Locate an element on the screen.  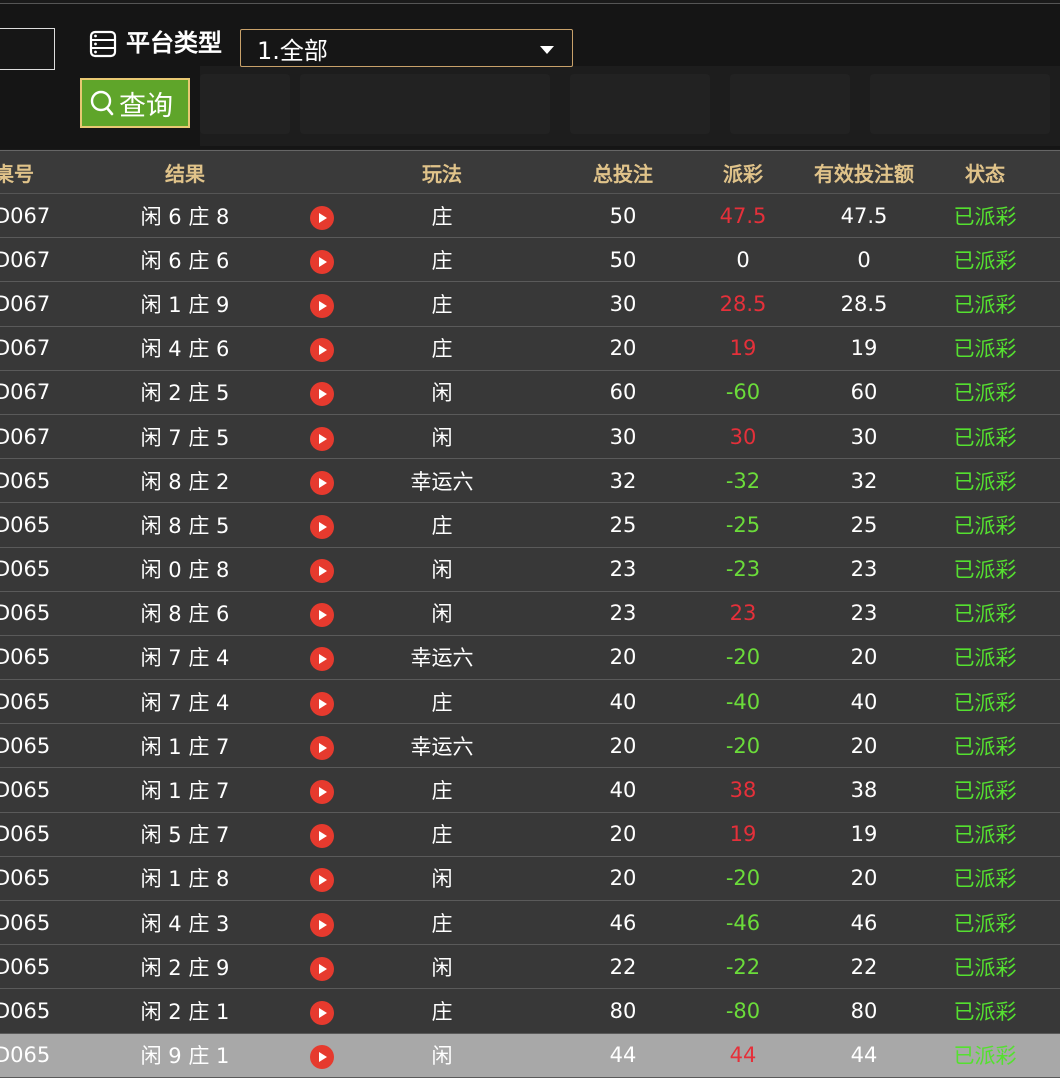
table-row: D067 闲 6 庄 6 庄 50 0 0 已派彩 is located at coordinates (530, 260).